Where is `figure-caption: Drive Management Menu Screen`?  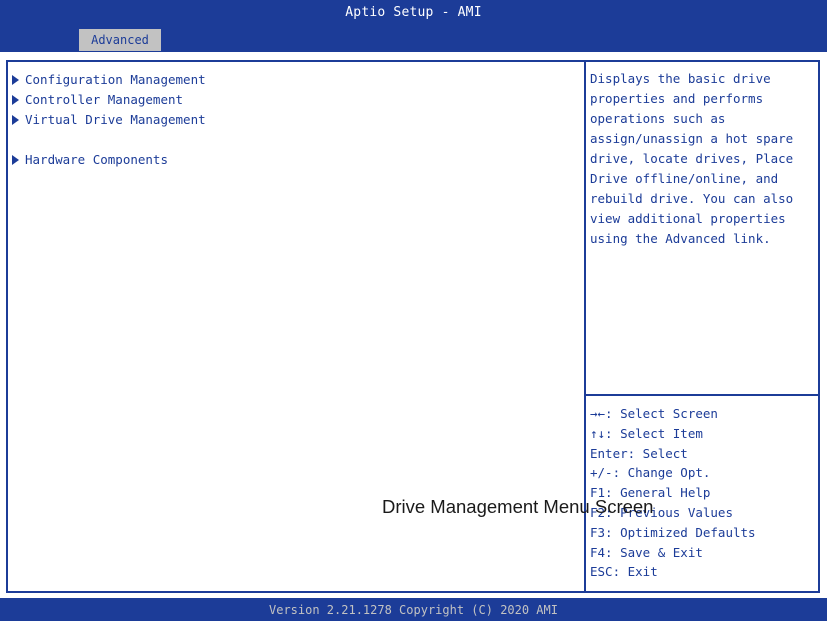
figure-caption: Drive Management Menu Screen is located at coordinates (518, 506).